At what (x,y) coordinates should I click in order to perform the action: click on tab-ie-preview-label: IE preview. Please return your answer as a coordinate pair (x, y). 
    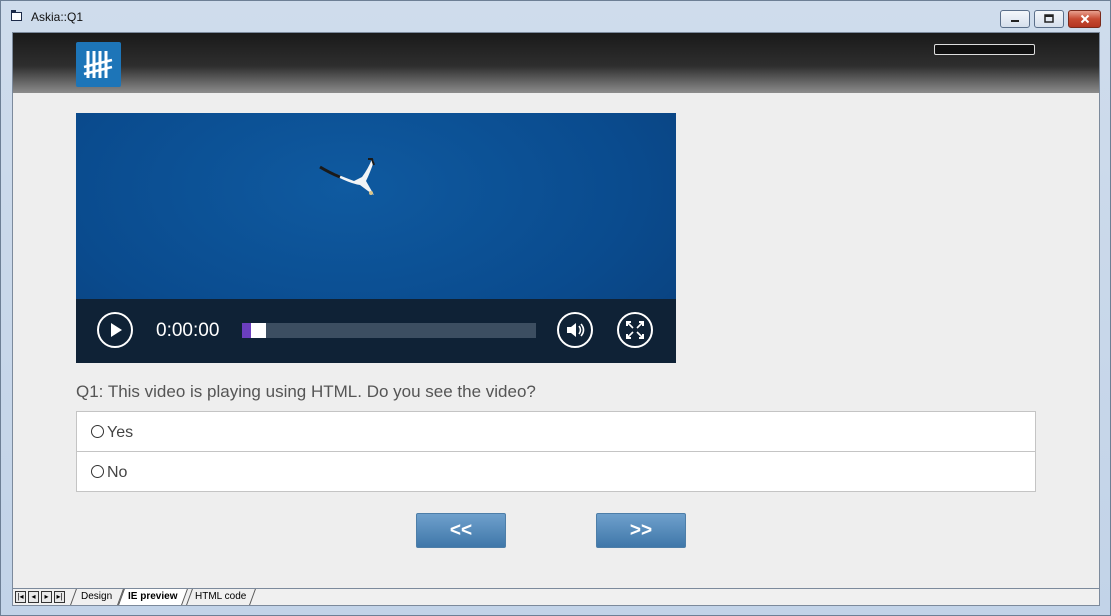
    Looking at the image, I should click on (153, 596).